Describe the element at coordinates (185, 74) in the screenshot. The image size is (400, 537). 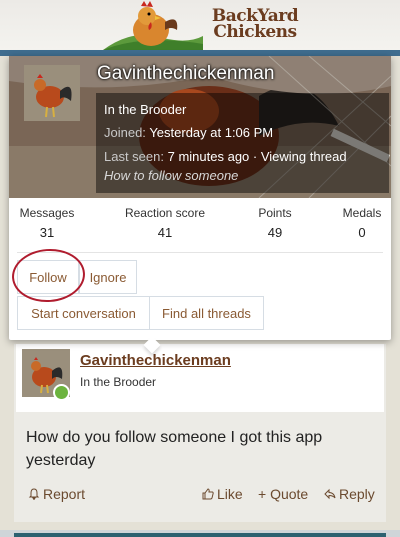
I see `card-username-link: Gavinthechickenman` at that location.